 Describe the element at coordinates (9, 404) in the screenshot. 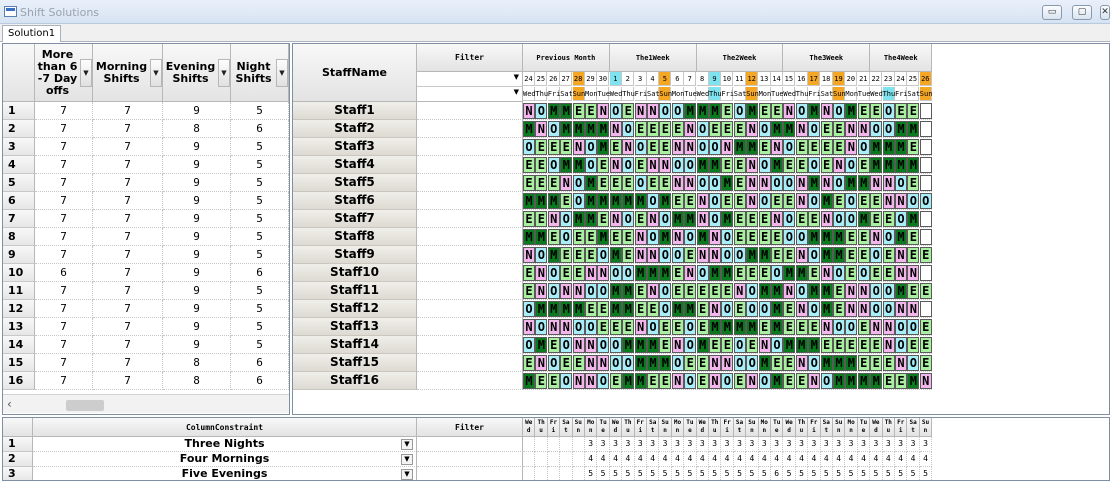

I see `scroll-left-icon: ‹` at that location.